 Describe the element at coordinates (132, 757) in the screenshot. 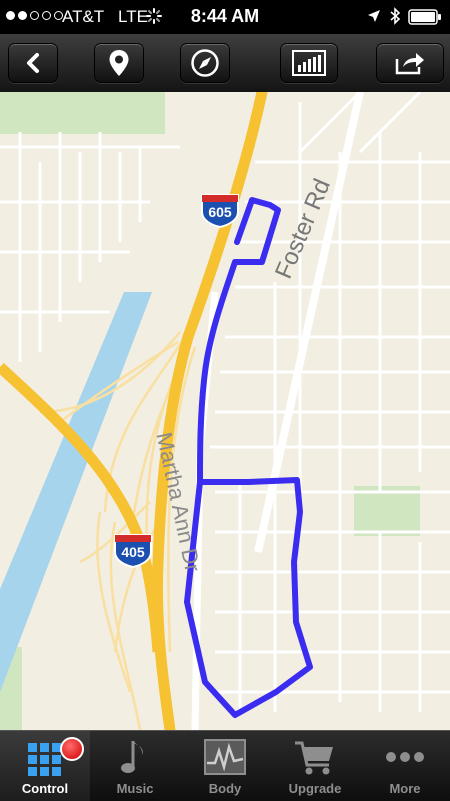

I see `music-note-icon` at that location.